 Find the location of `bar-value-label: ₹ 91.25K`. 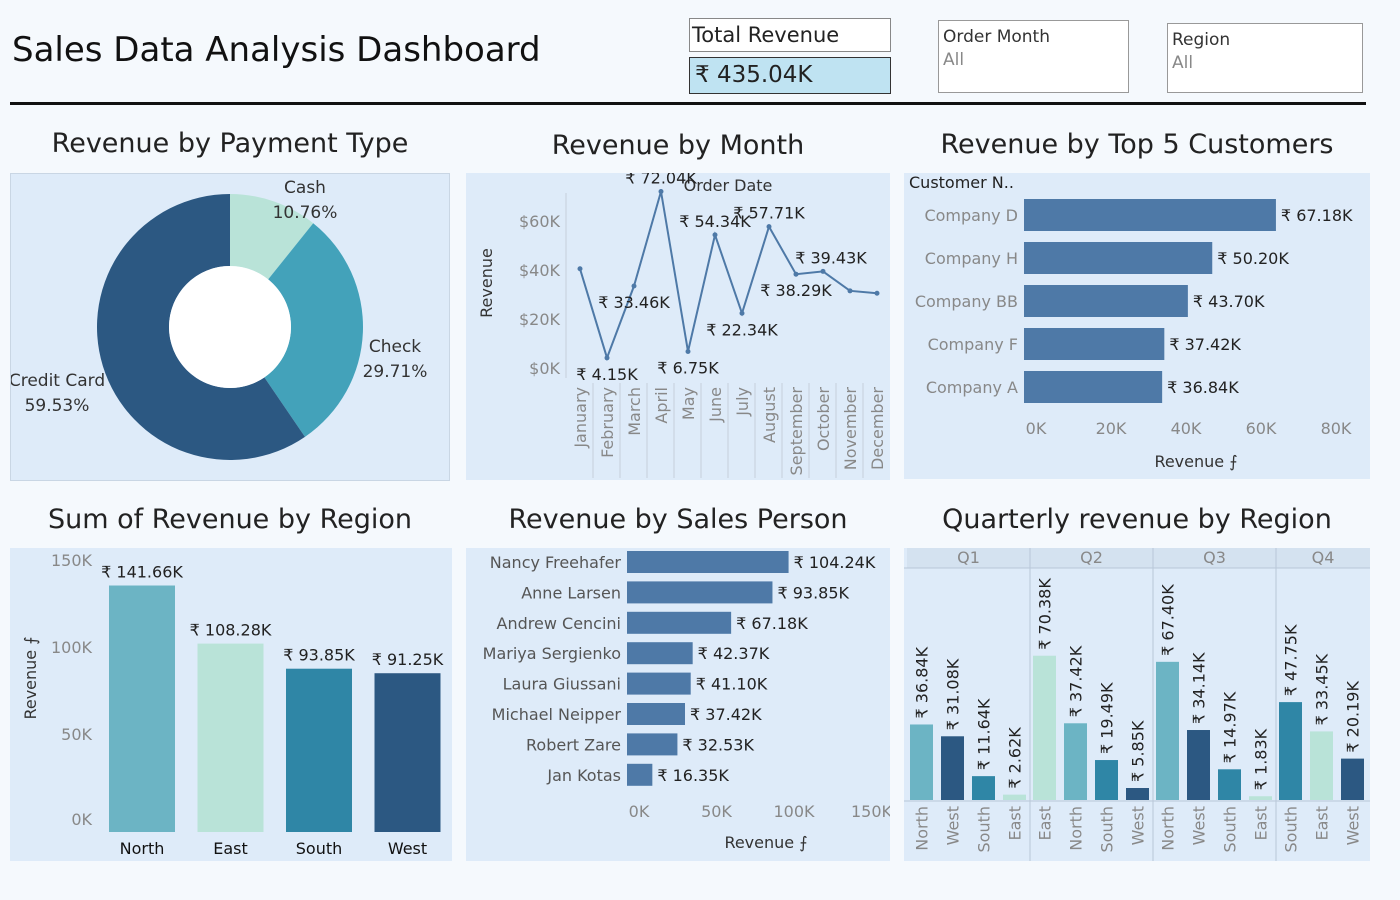

bar-value-label: ₹ 91.25K is located at coordinates (408, 659).